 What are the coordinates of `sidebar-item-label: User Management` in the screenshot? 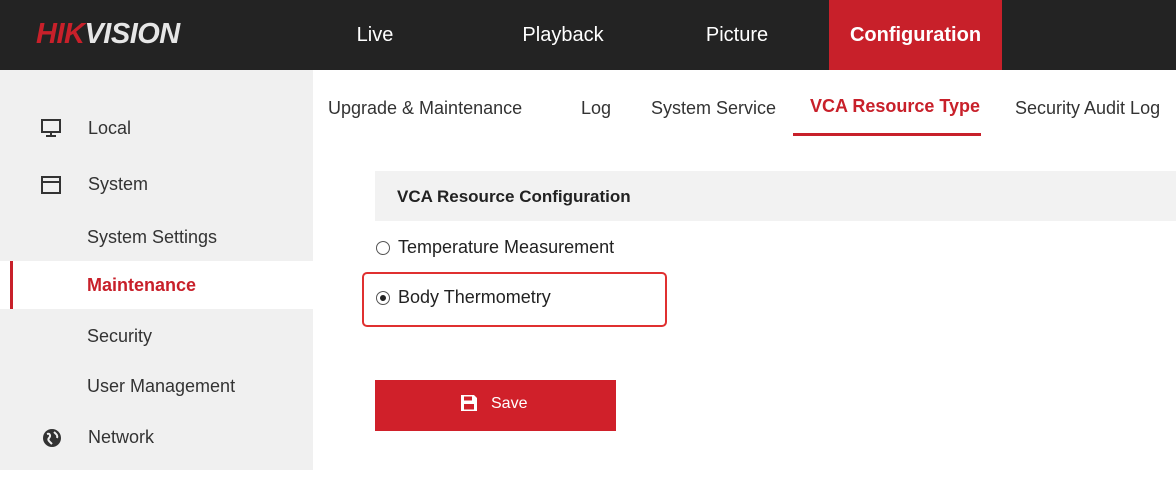 It's located at (161, 386).